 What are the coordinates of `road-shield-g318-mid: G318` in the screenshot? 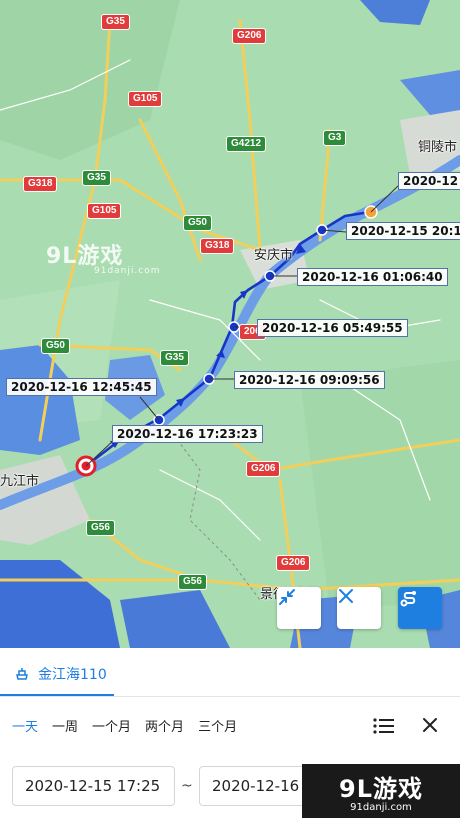 It's located at (217, 246).